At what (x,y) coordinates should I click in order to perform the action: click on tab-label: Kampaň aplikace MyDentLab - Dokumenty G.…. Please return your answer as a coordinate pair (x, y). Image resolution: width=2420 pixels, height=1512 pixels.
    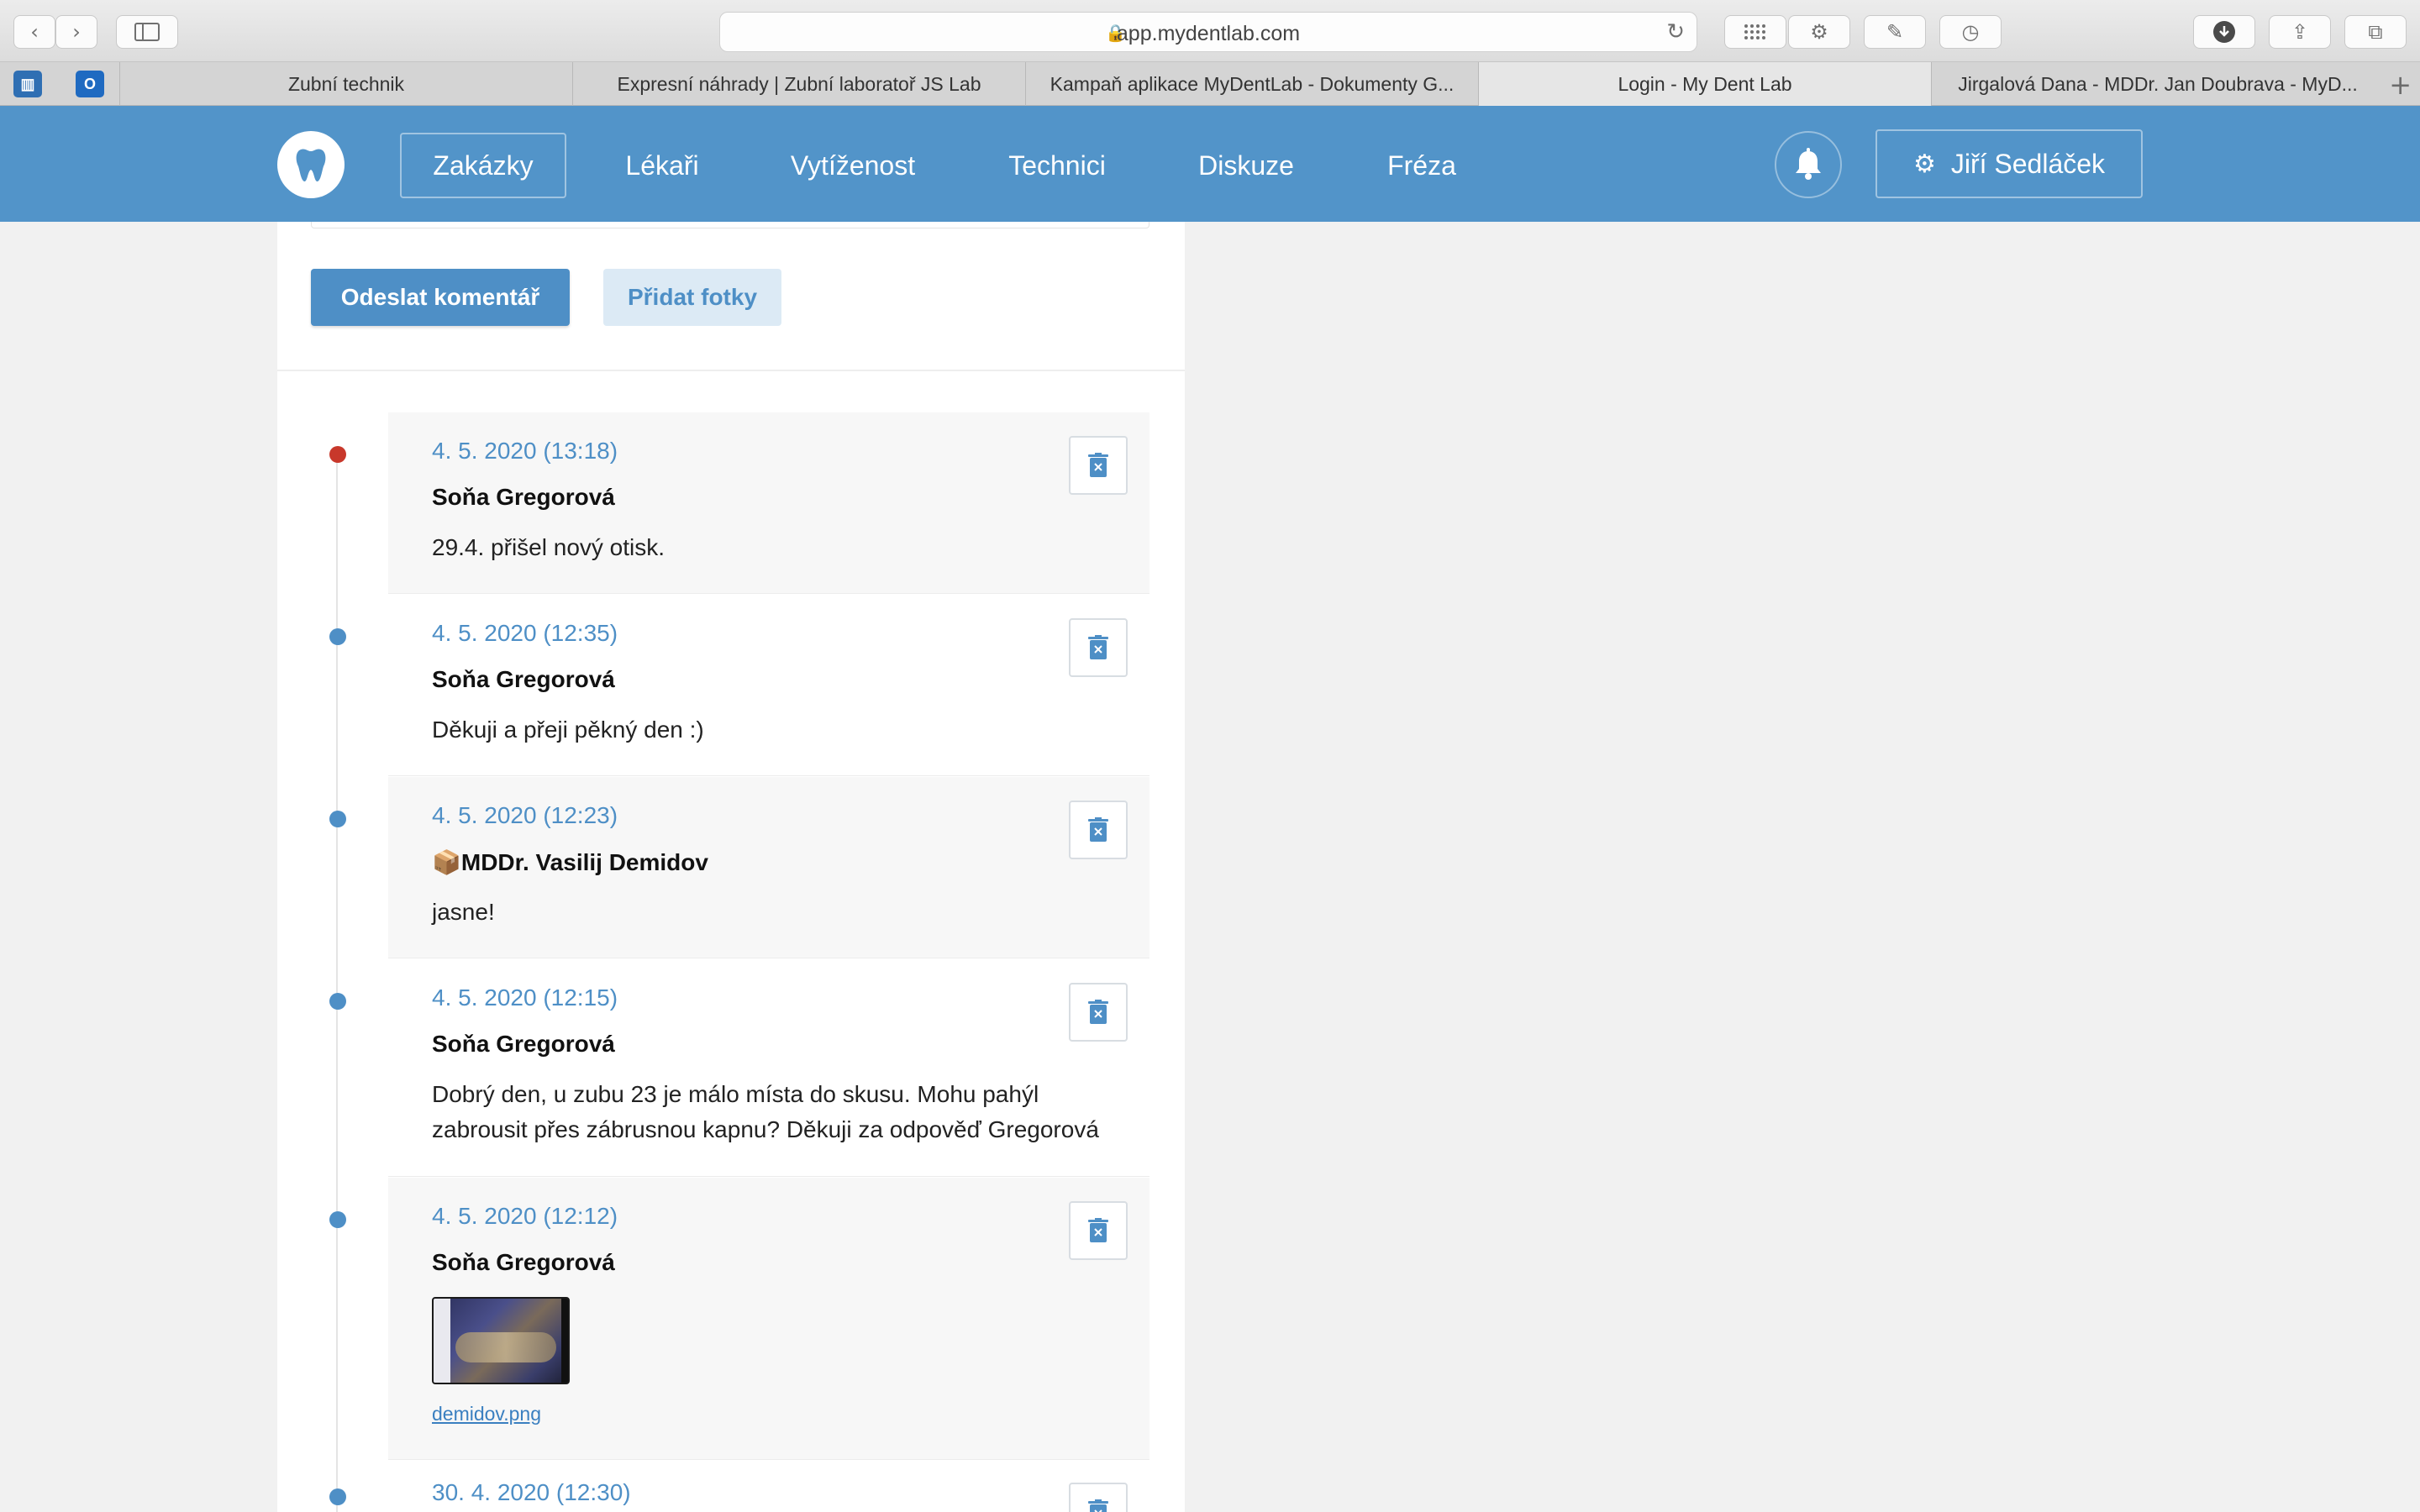
    Looking at the image, I should click on (1253, 83).